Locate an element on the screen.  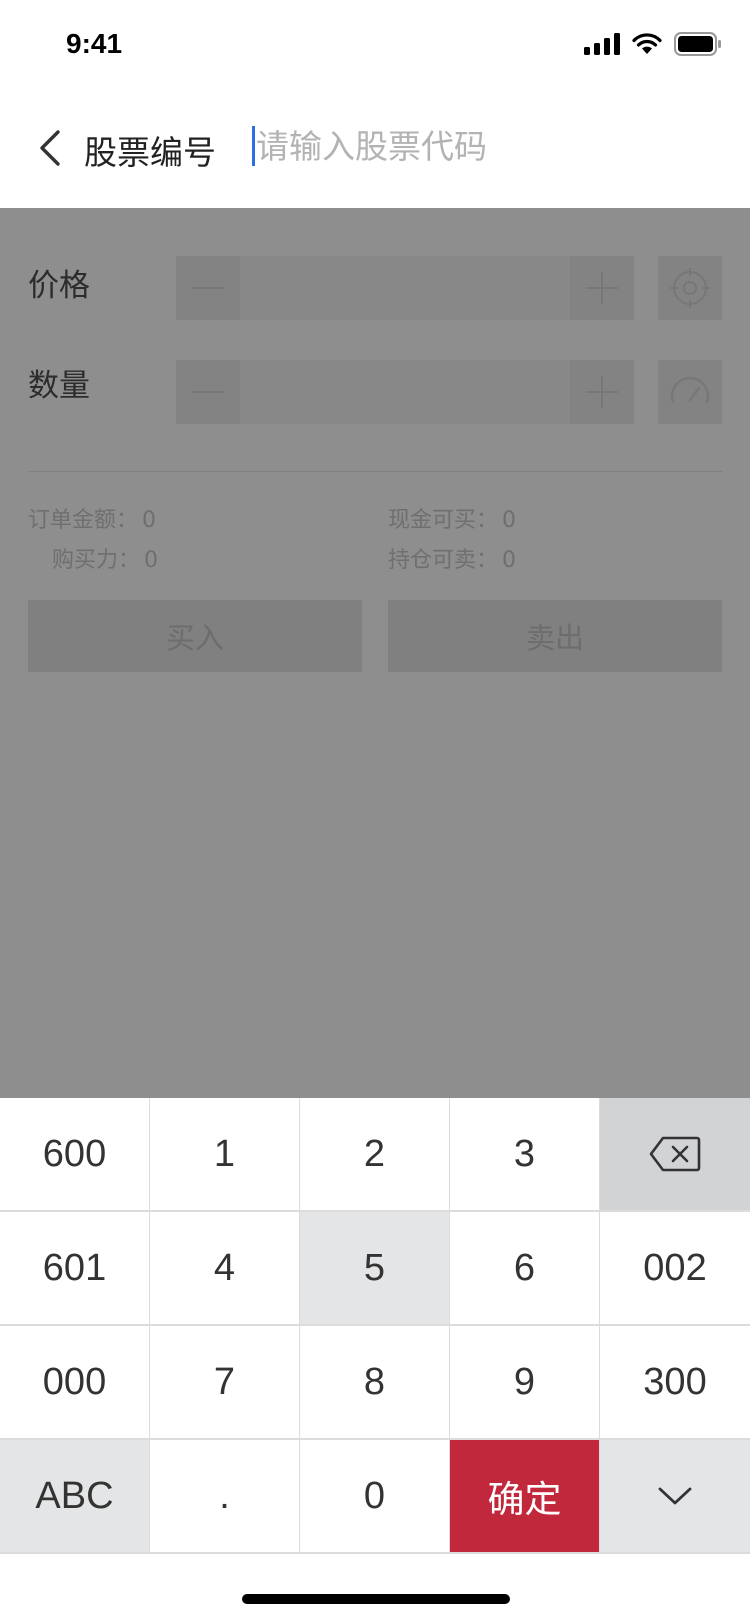
order-amount-label: 订单金额： is located at coordinates (83, 520).